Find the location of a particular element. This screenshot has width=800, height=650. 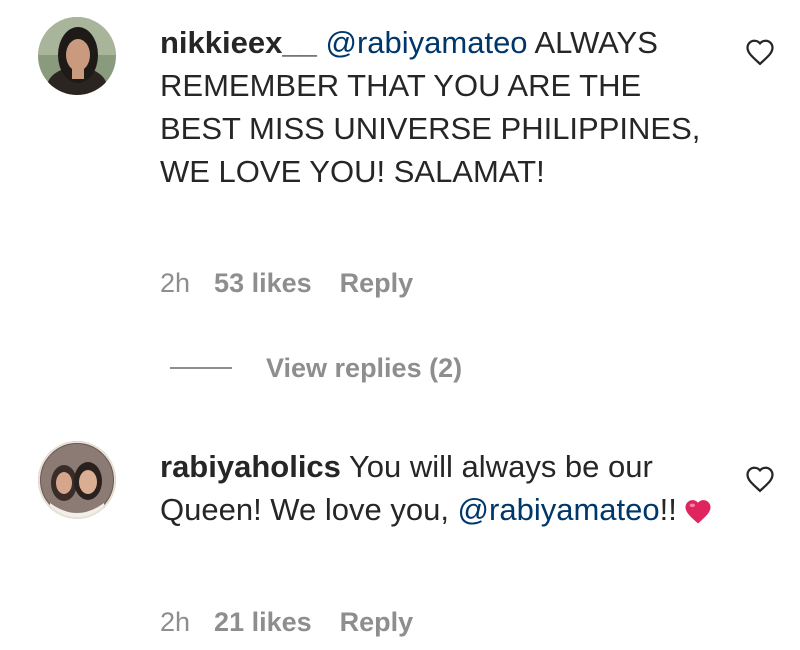

divider-line is located at coordinates (201, 368).